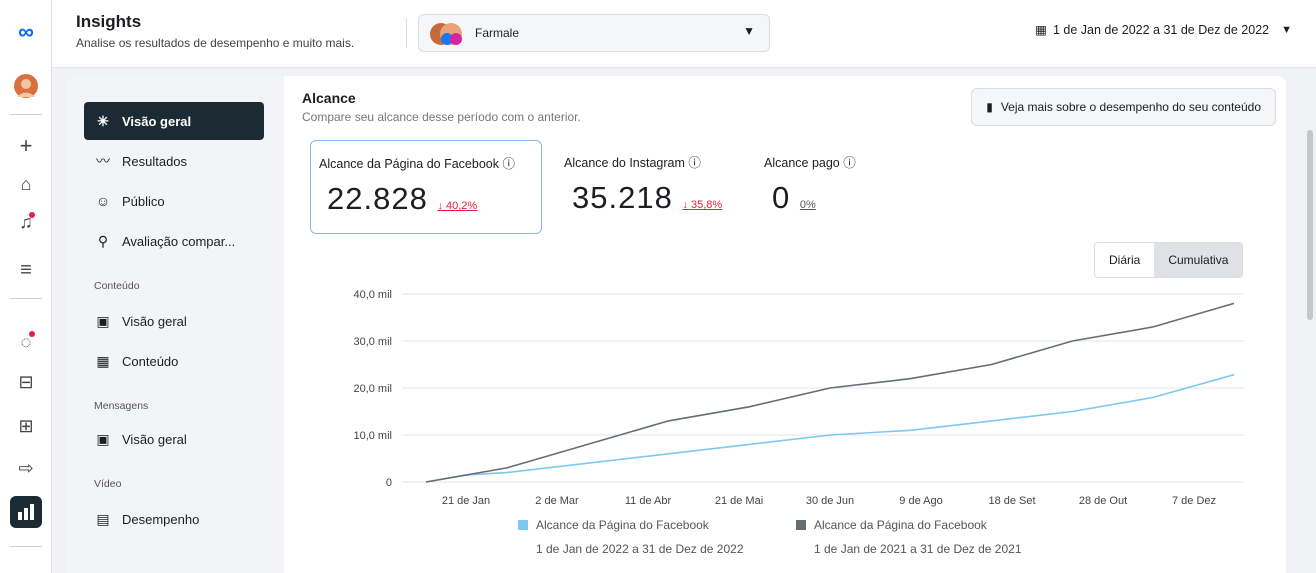  I want to click on sidebar-item-publico: ☺ Público, so click(174, 201).